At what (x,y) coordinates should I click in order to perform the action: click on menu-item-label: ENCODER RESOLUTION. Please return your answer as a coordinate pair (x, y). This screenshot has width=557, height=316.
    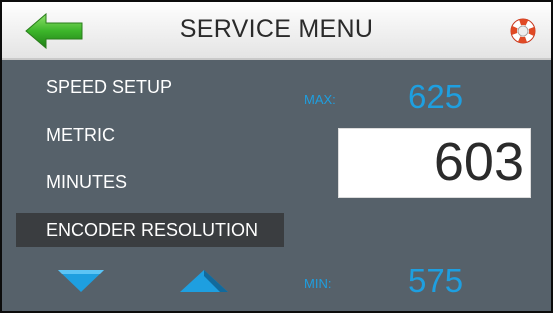
    Looking at the image, I should click on (152, 230).